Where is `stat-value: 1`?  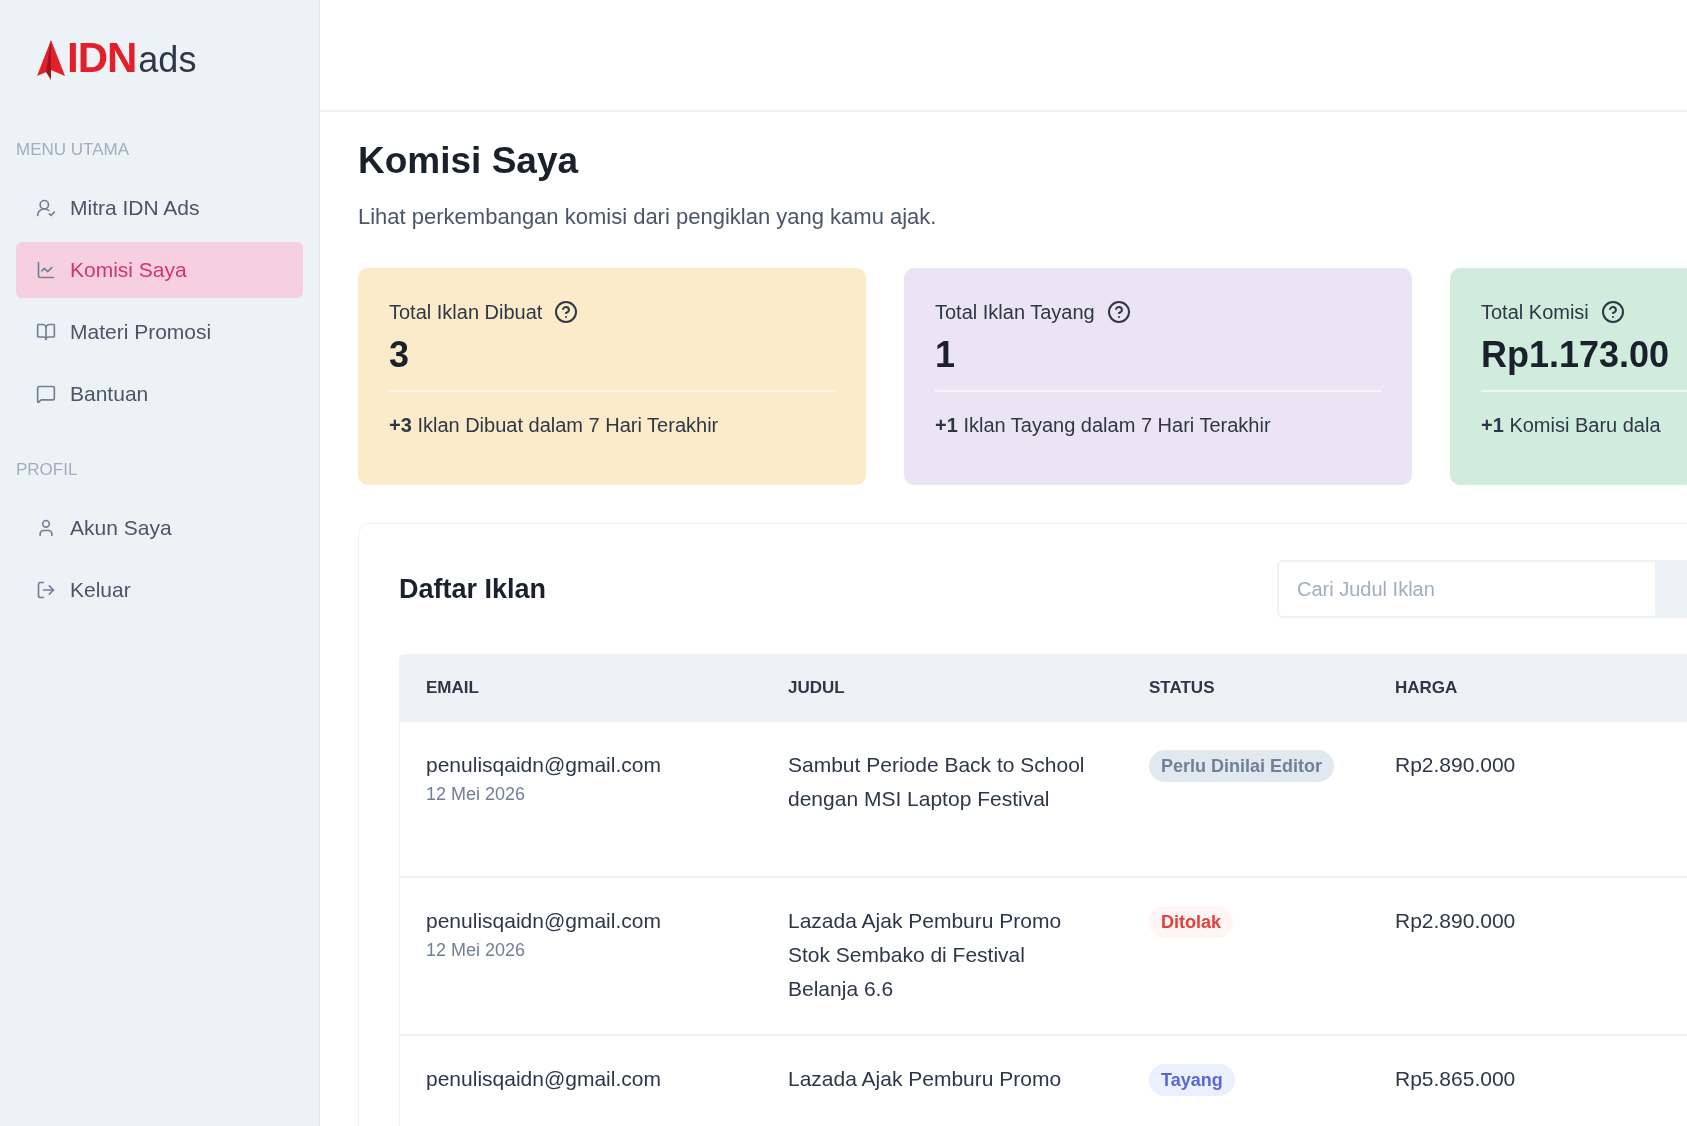
stat-value: 1 is located at coordinates (946, 355).